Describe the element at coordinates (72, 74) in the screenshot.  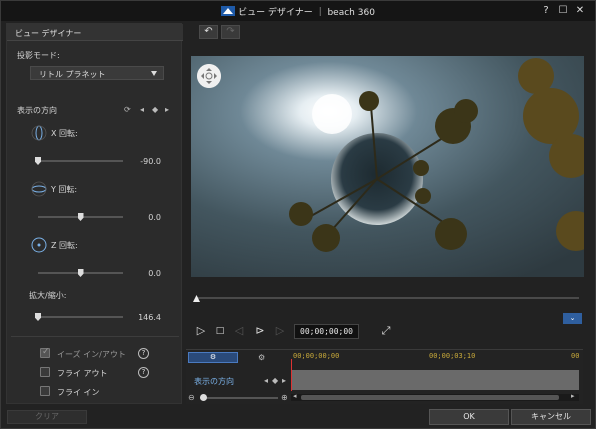
I see `projection-mode-value: リトル プラネット` at that location.